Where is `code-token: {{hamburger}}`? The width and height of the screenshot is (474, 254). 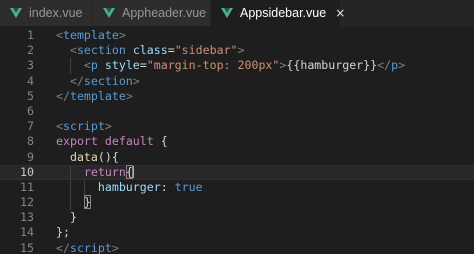
code-token: {{hamburger}} is located at coordinates (332, 65).